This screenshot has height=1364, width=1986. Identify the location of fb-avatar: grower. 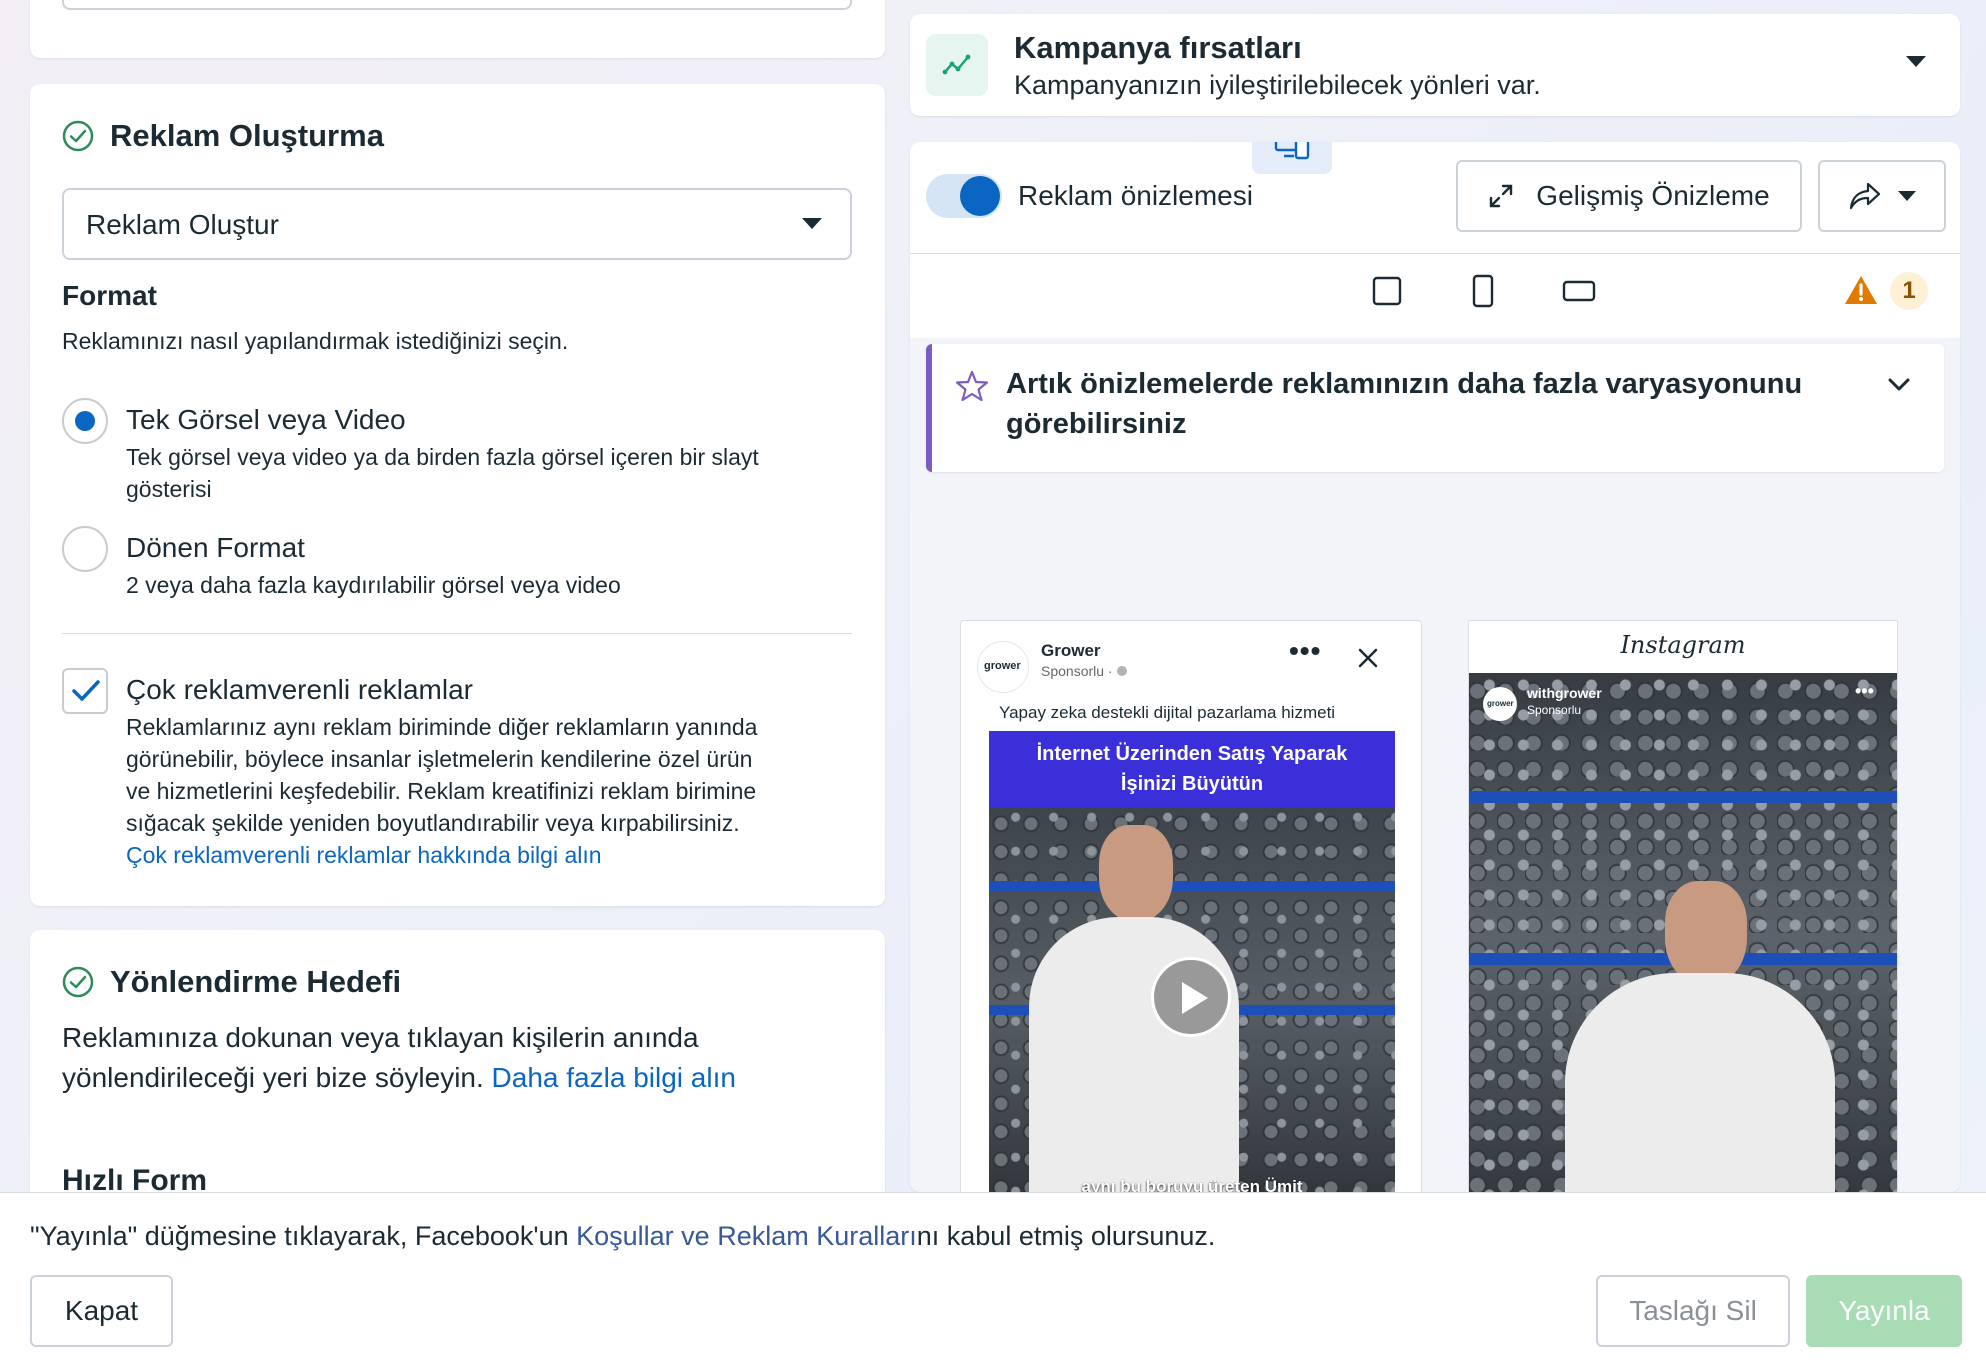
(1003, 667).